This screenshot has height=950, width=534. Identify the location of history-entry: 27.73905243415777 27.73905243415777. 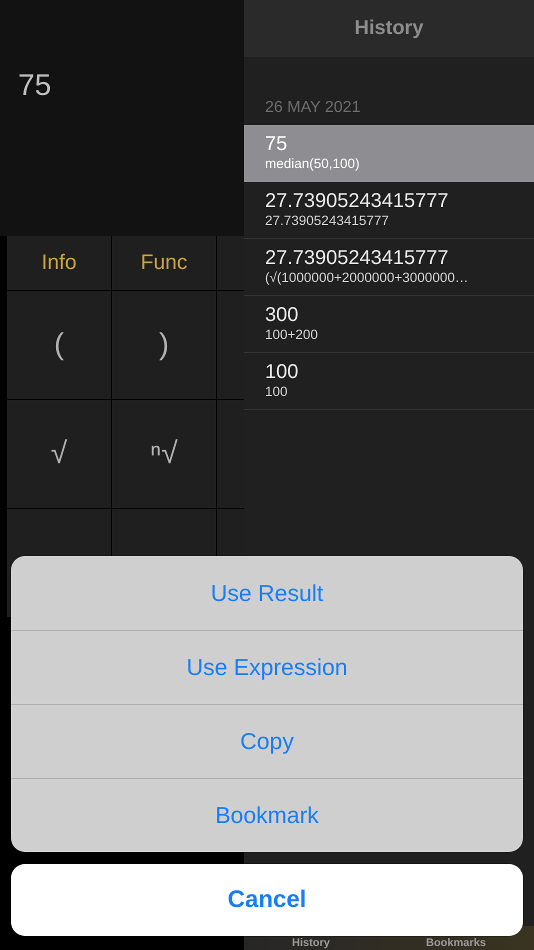
(389, 210).